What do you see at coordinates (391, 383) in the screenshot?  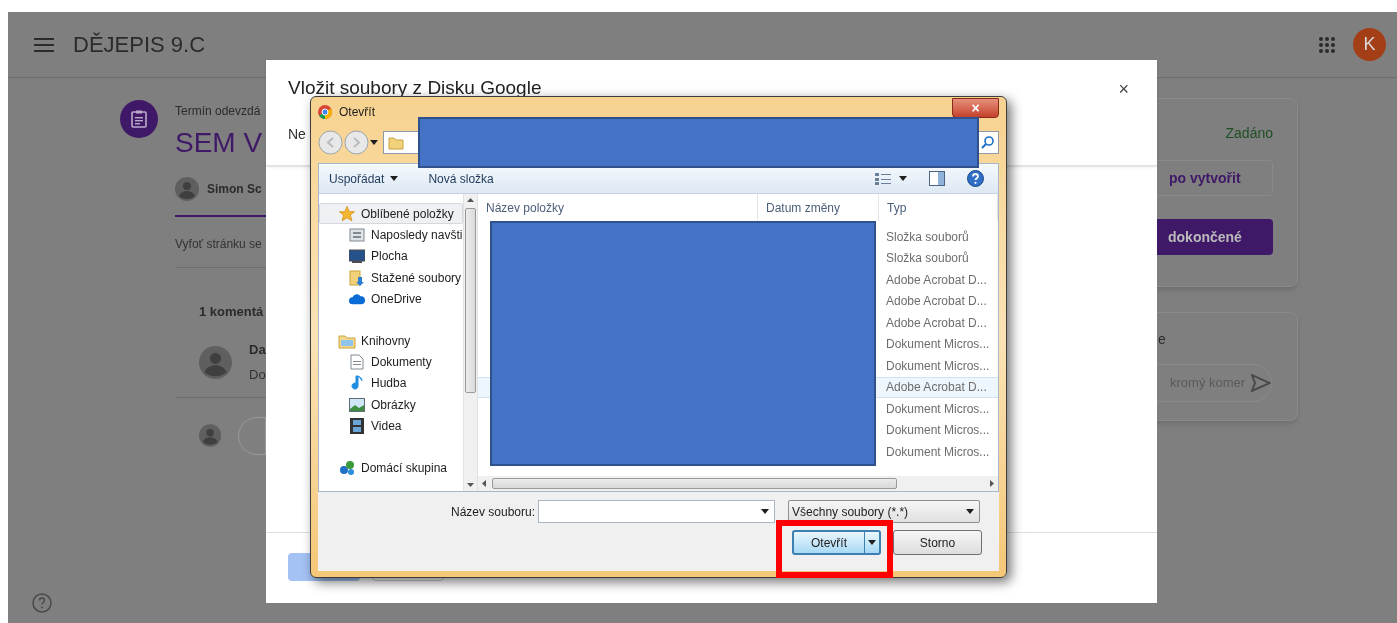 I see `nav-item: Hudba` at bounding box center [391, 383].